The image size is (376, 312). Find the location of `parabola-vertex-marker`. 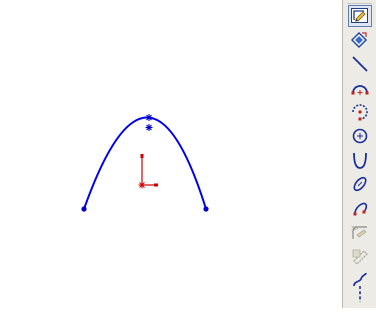

parabola-vertex-marker is located at coordinates (149, 117).